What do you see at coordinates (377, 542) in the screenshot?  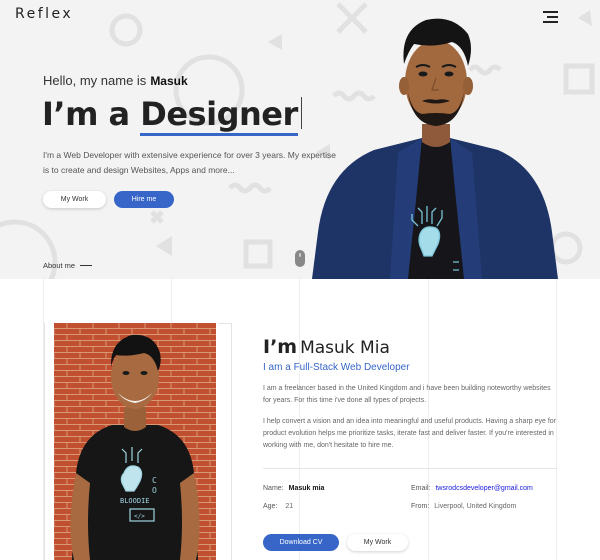 I see `my-work-button-secondary: My Work` at bounding box center [377, 542].